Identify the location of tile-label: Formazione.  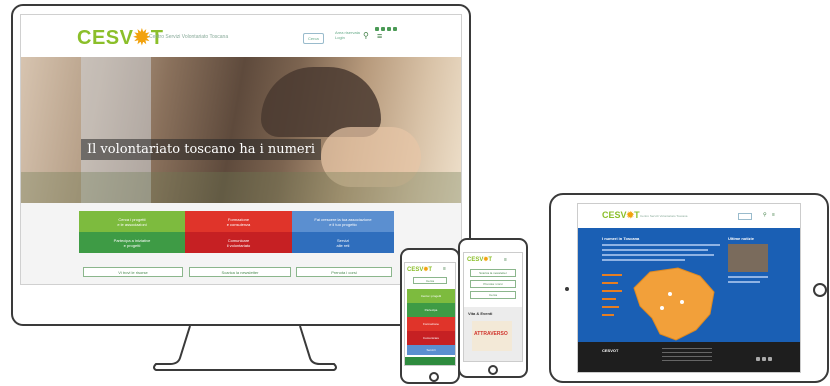
(431, 323).